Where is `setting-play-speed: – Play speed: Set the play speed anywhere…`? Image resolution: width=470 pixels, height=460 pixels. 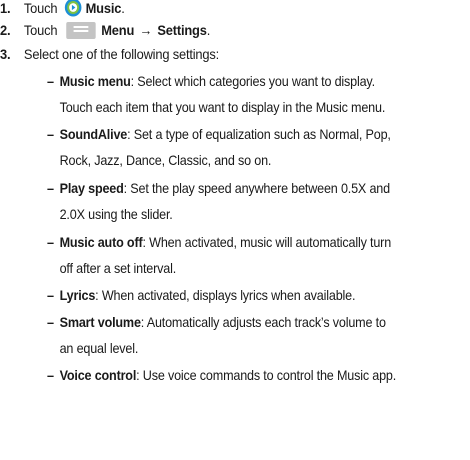
setting-play-speed: – Play speed: Set the play speed anywhere… is located at coordinates (257, 201).